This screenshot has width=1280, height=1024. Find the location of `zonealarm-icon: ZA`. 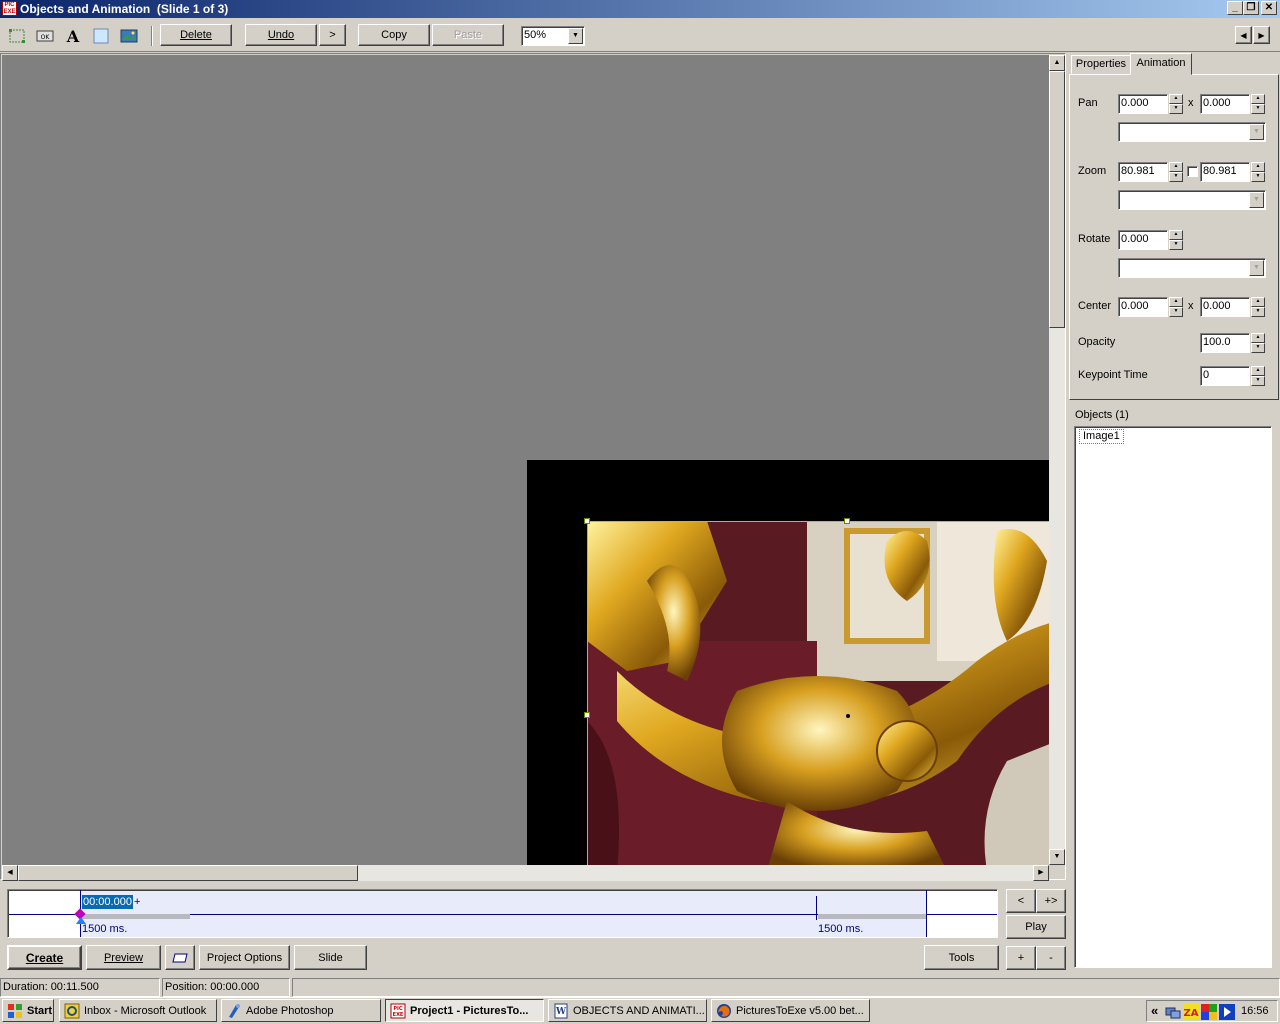

zonealarm-icon: ZA is located at coordinates (1191, 1012).